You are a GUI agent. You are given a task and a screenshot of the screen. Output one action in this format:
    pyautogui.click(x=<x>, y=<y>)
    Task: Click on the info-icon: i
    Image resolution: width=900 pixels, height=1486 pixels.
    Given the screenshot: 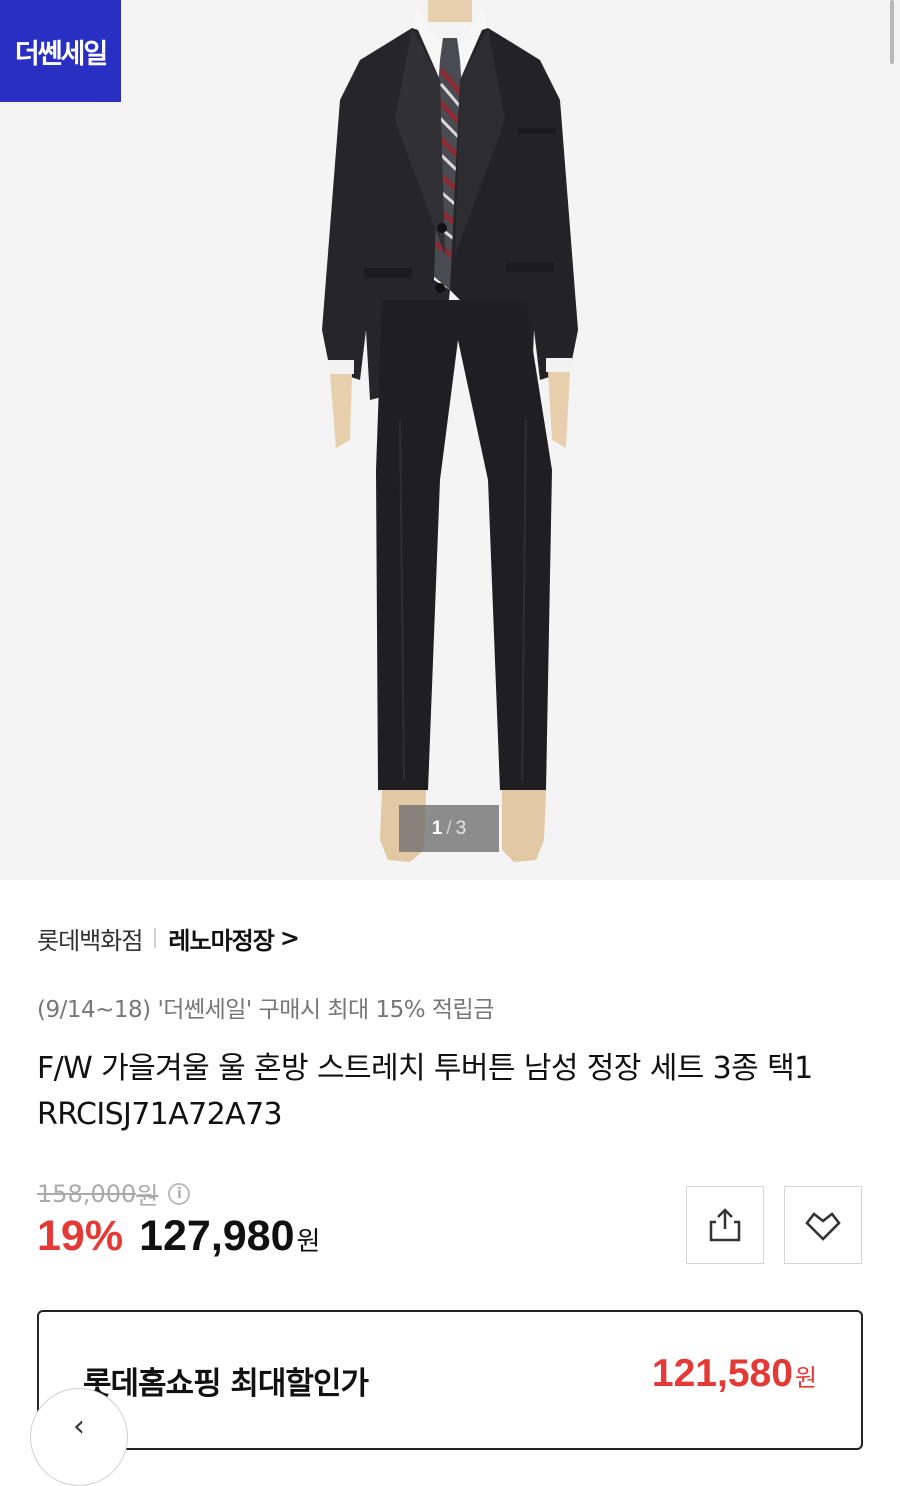 What is the action you would take?
    pyautogui.click(x=179, y=1193)
    